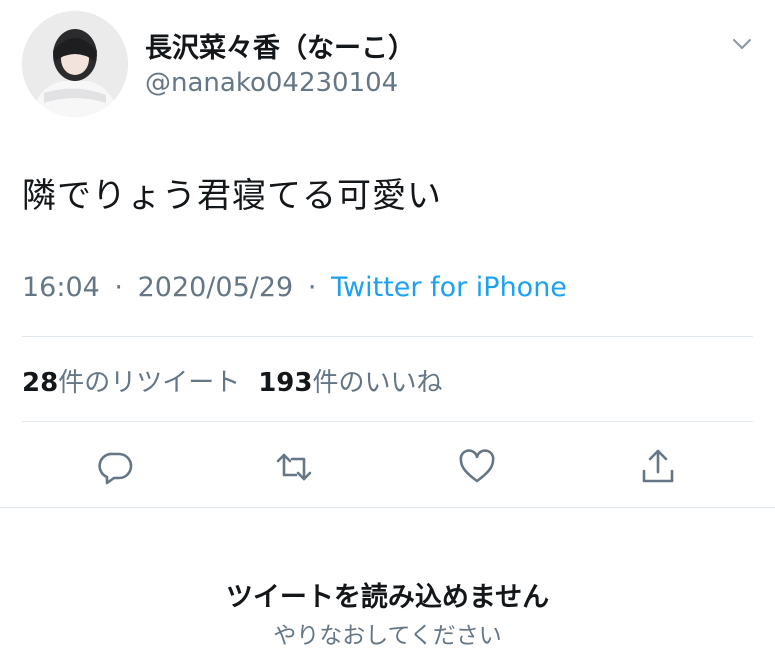 The width and height of the screenshot is (775, 668). What do you see at coordinates (387, 507) in the screenshot?
I see `section-divider` at bounding box center [387, 507].